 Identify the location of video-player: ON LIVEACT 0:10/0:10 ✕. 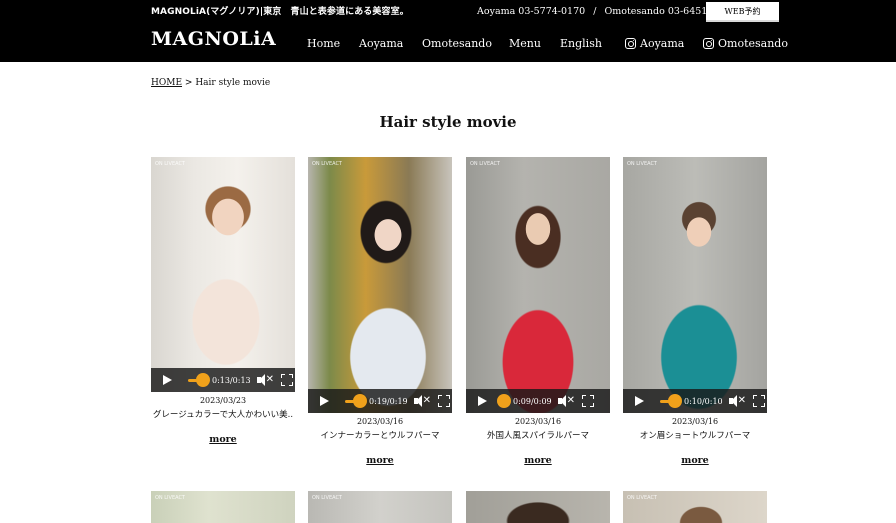
(695, 285).